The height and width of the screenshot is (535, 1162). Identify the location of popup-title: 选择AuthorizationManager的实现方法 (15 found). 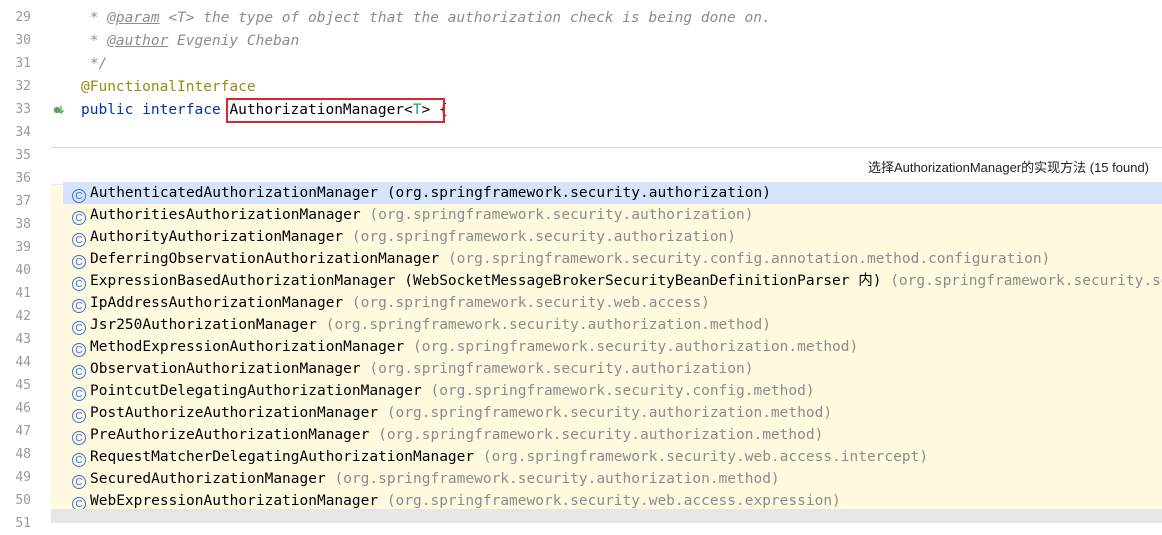
(1008, 167).